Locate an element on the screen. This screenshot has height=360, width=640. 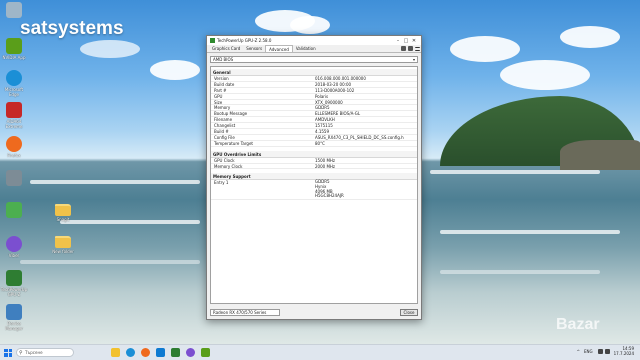
info-row-key: Entry 1 is located at coordinates (221, 183).